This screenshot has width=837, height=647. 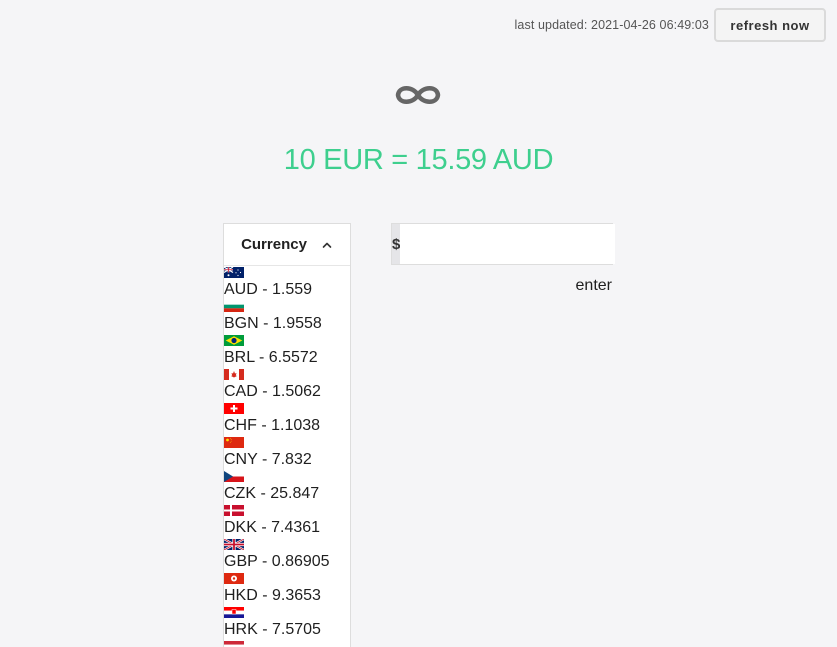 What do you see at coordinates (418, 160) in the screenshot?
I see `conversion-result: 10 EUR = 15.59 AUD` at bounding box center [418, 160].